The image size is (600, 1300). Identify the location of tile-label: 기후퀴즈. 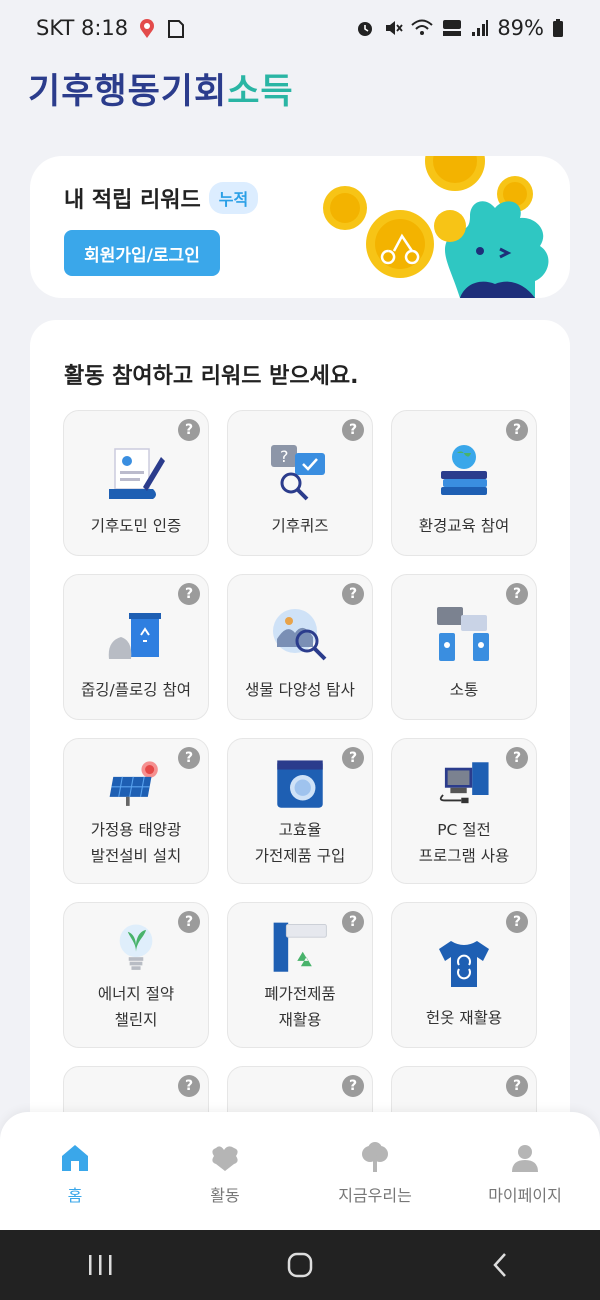
(300, 526).